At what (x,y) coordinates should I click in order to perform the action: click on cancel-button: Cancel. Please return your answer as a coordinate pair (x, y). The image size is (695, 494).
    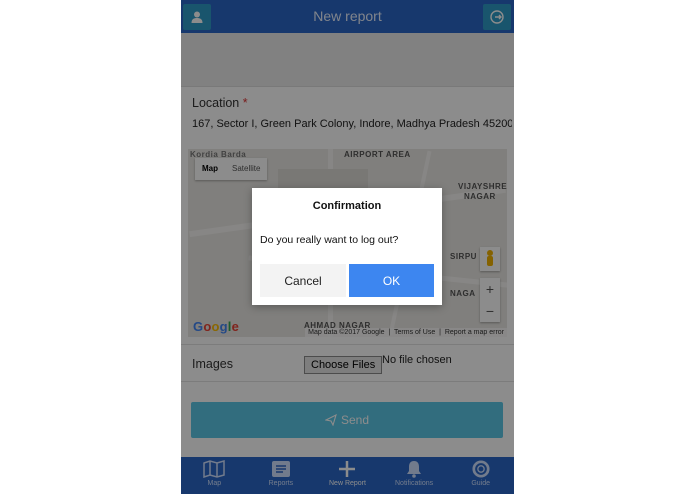
    Looking at the image, I should click on (303, 280).